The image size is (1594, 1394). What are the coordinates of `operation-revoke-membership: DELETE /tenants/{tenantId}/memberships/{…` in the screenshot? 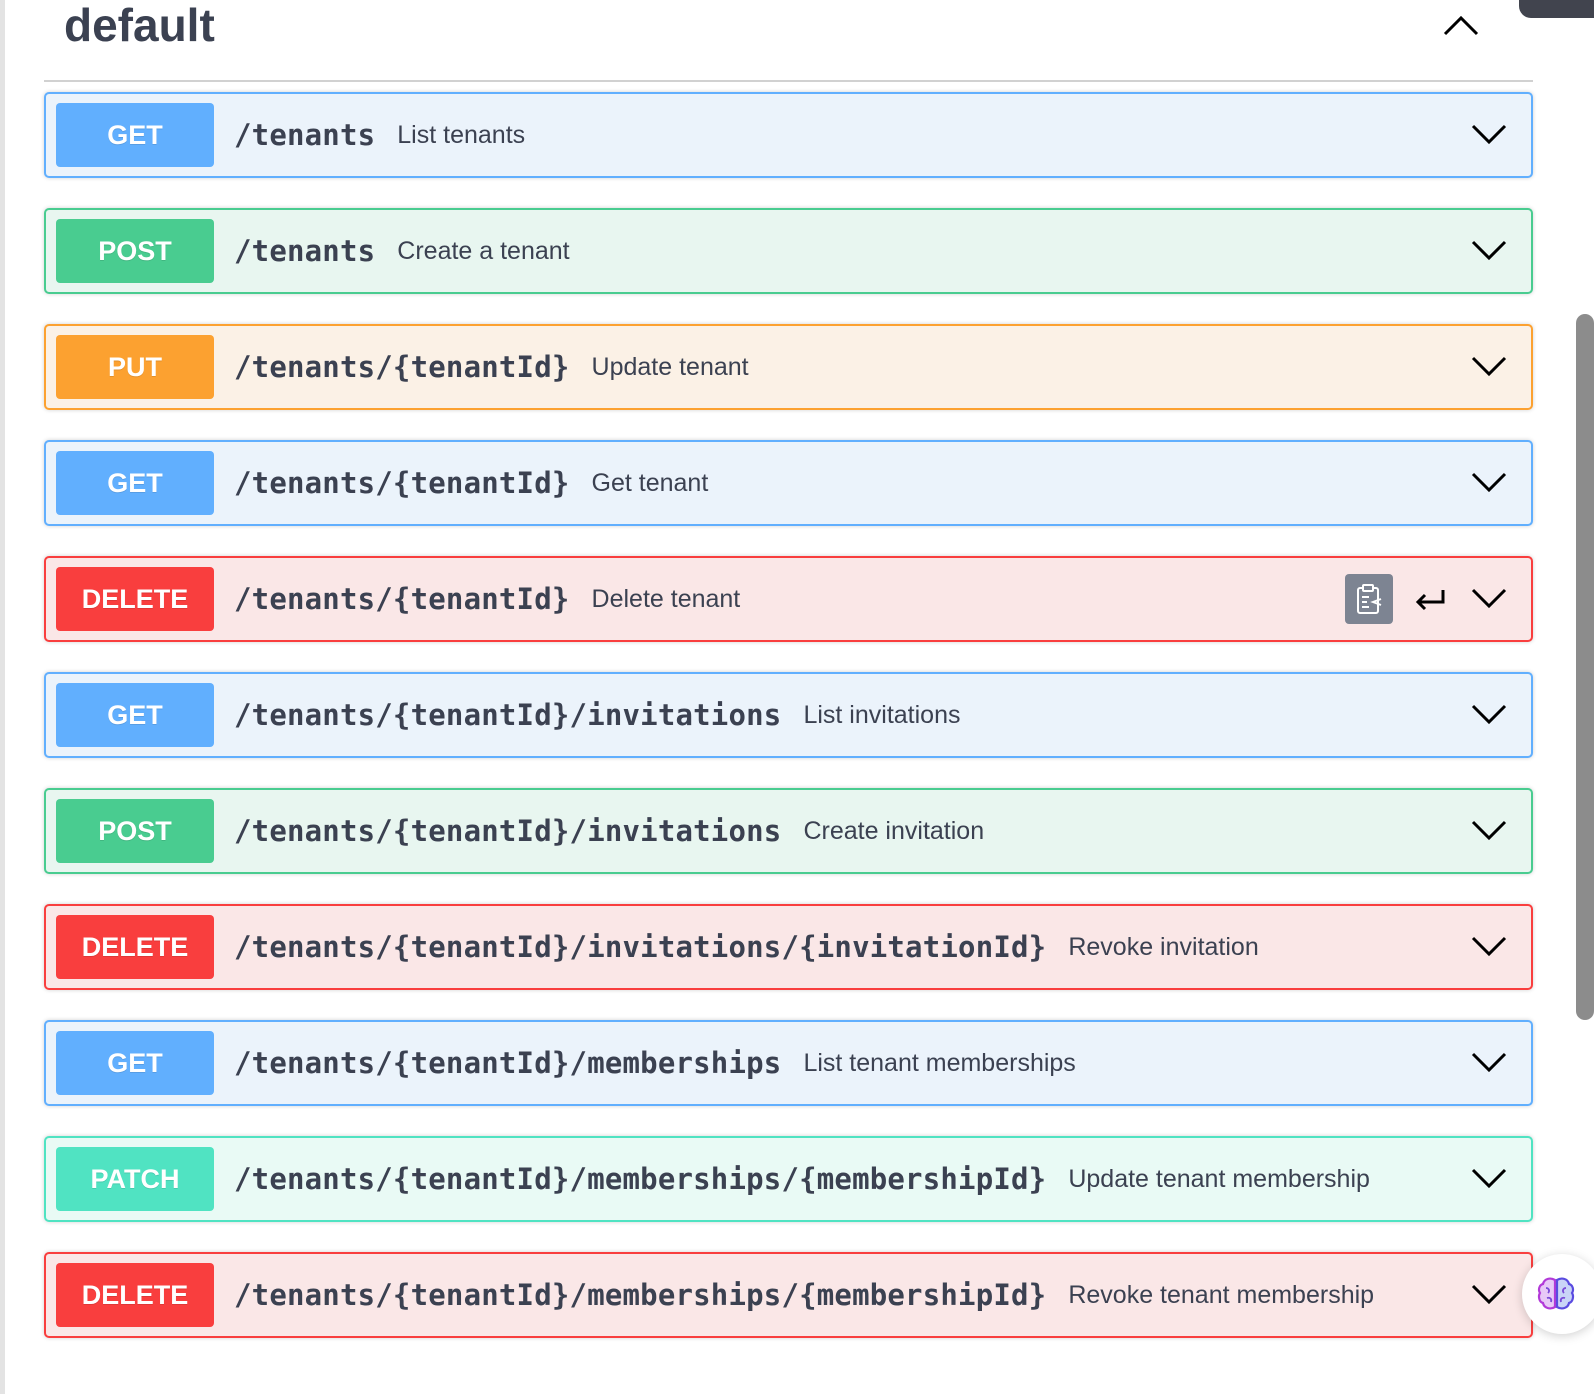 It's located at (788, 1295).